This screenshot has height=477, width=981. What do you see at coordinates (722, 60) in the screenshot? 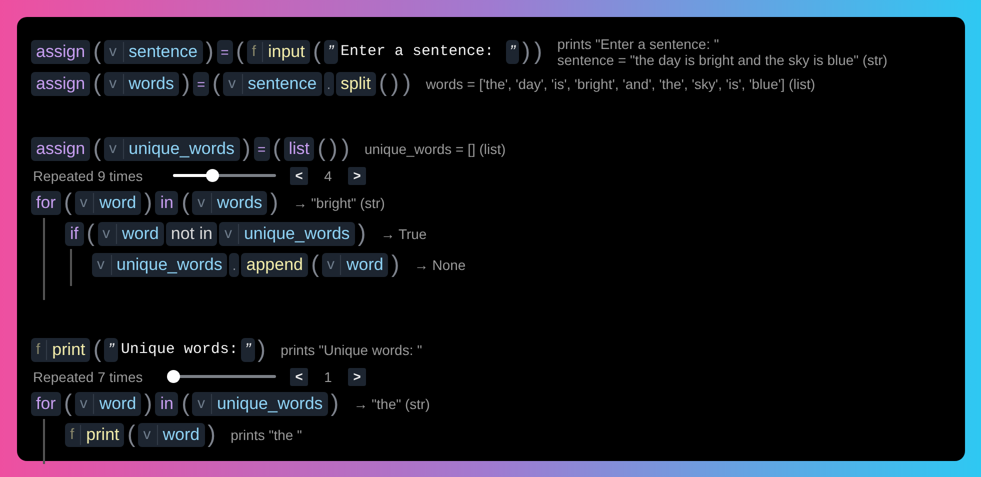
I see `output-note: sentence = "the day is bright and the sky is blue" (str)` at bounding box center [722, 60].